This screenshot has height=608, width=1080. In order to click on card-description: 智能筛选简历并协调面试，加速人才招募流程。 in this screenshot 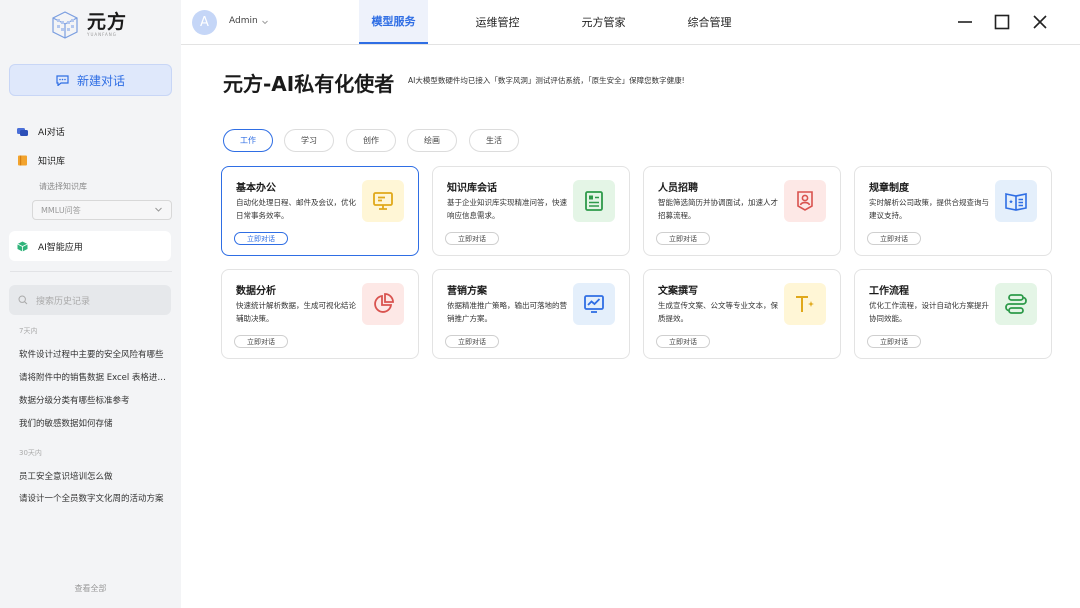, I will do `click(718, 209)`.